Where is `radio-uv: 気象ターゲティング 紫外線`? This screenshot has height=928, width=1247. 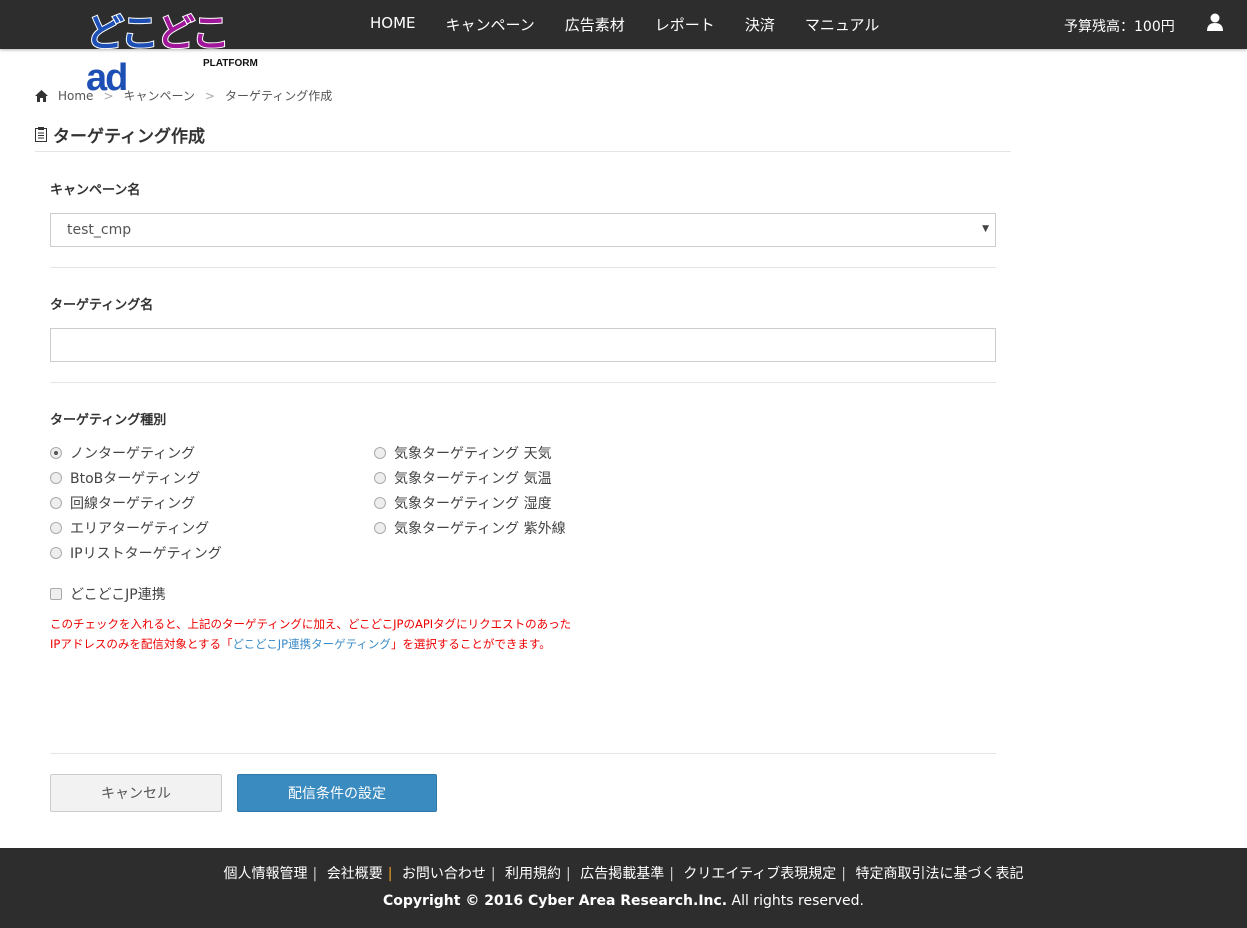
radio-uv: 気象ターゲティング 紫外線 is located at coordinates (470, 528).